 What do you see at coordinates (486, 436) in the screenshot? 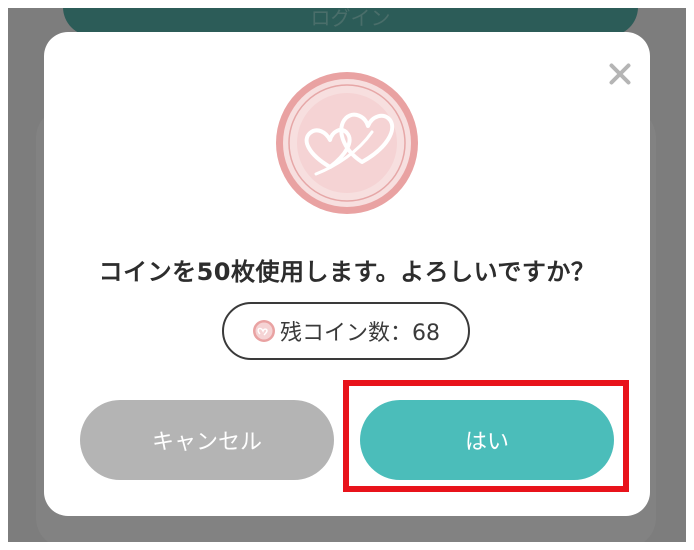
I see `highlight-frame` at bounding box center [486, 436].